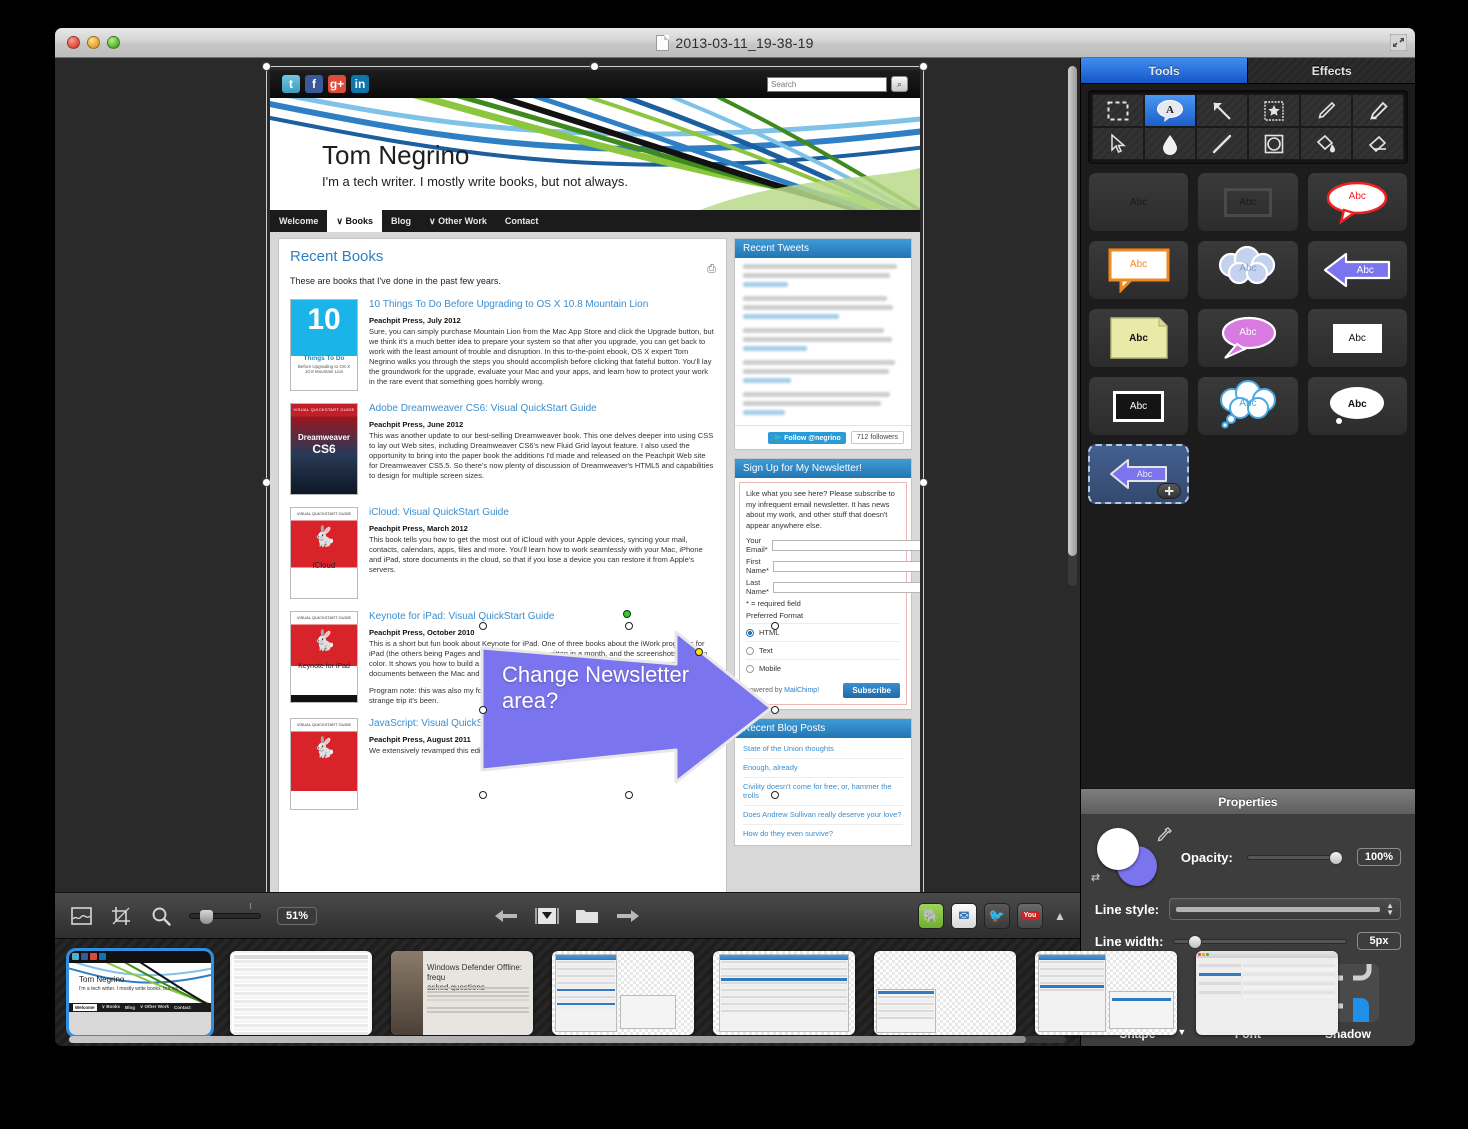 This screenshot has height=1129, width=1468. What do you see at coordinates (629, 626) in the screenshot?
I see `handle-top-center` at bounding box center [629, 626].